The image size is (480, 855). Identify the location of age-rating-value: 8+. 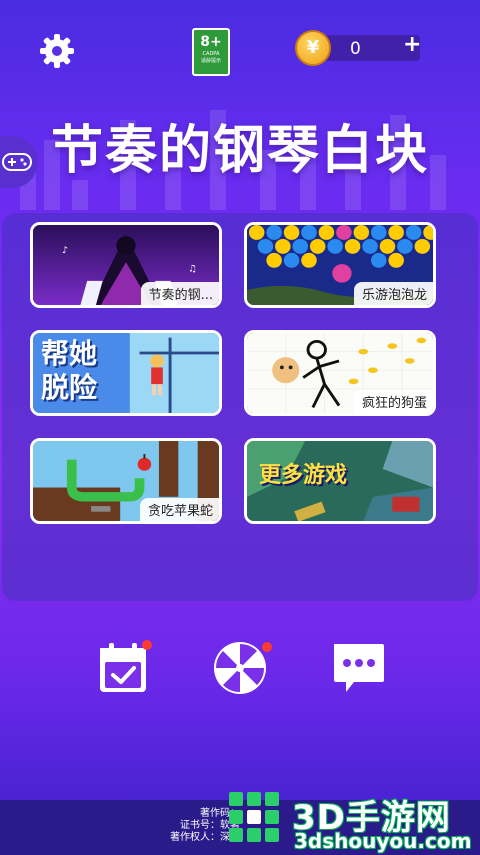
(211, 42).